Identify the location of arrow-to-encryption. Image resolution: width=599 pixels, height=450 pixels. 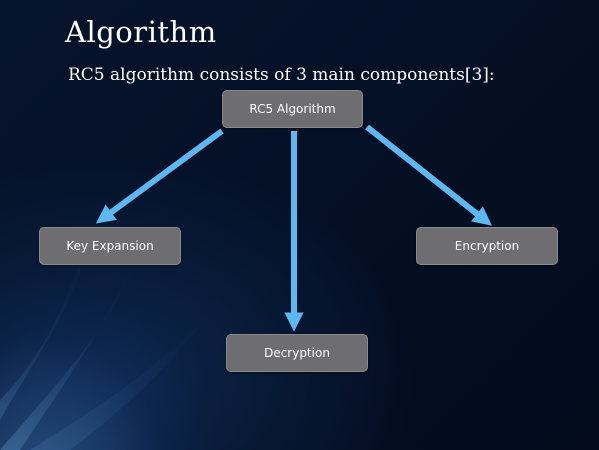
(429, 175).